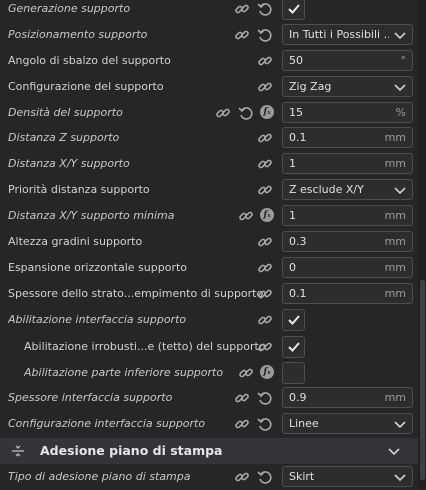  I want to click on setting-unit: °, so click(403, 60).